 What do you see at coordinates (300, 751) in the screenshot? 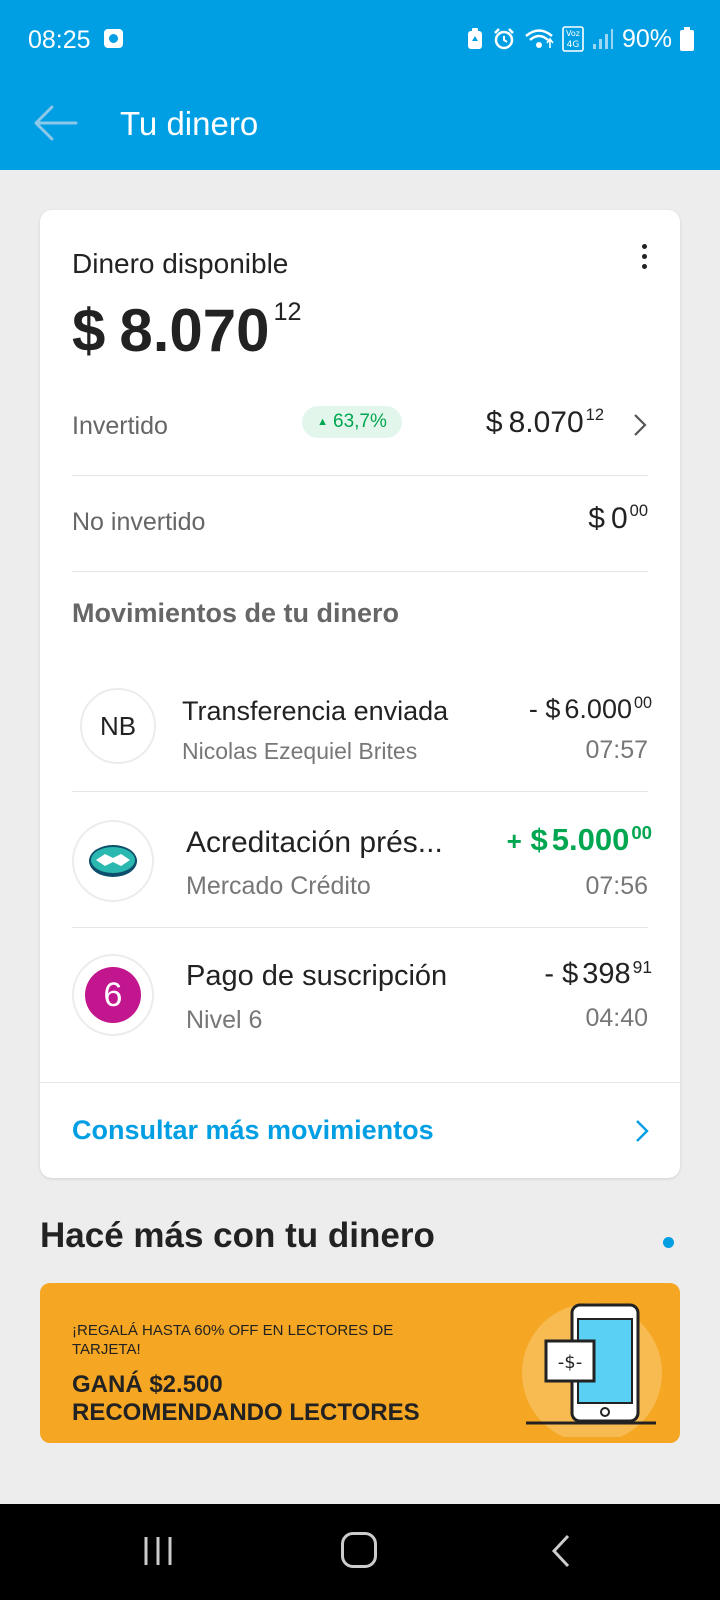
I see `movement-subtitle: Nicolas Ezequiel Brites` at bounding box center [300, 751].